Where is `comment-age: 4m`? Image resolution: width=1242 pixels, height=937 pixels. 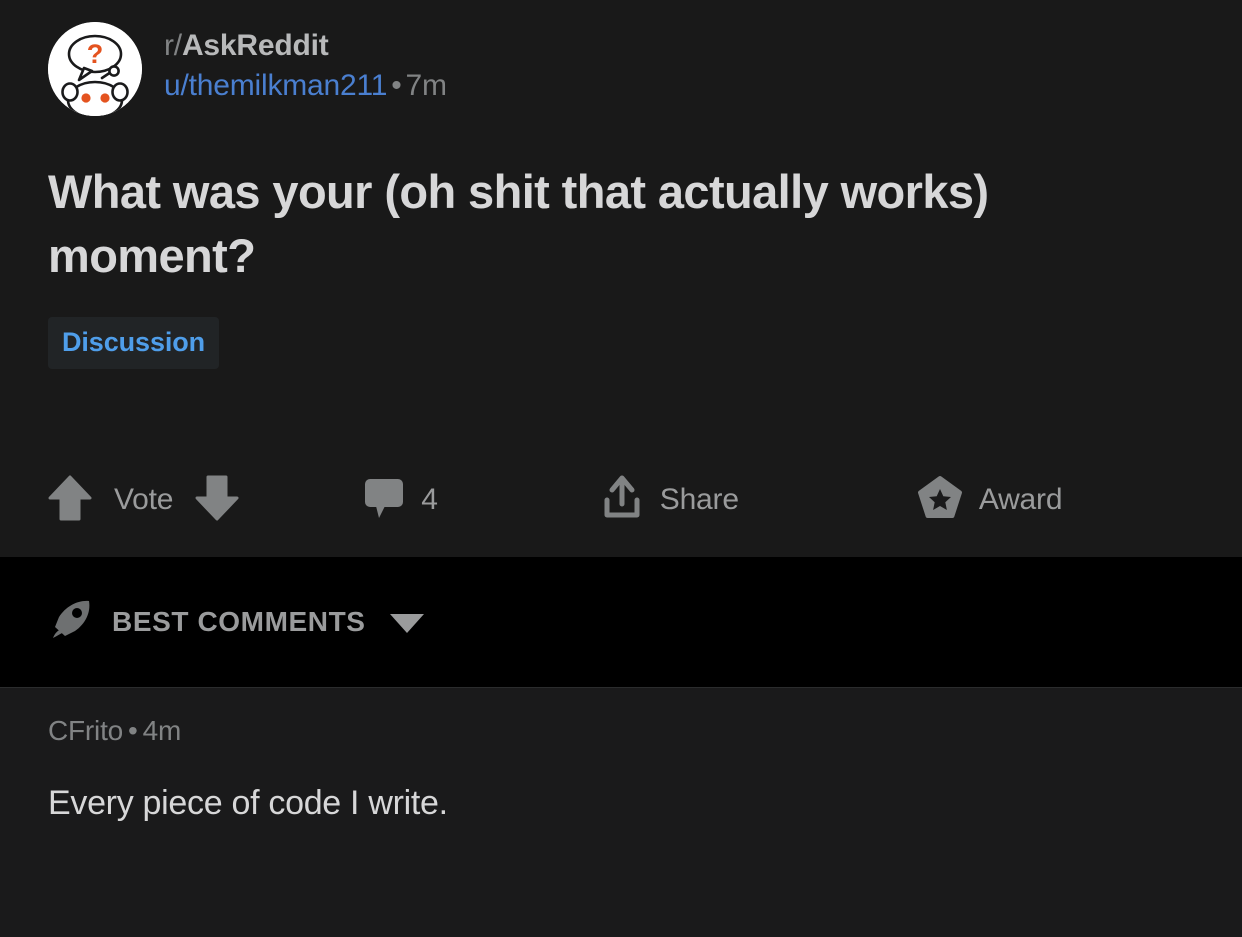
comment-age: 4m is located at coordinates (162, 730).